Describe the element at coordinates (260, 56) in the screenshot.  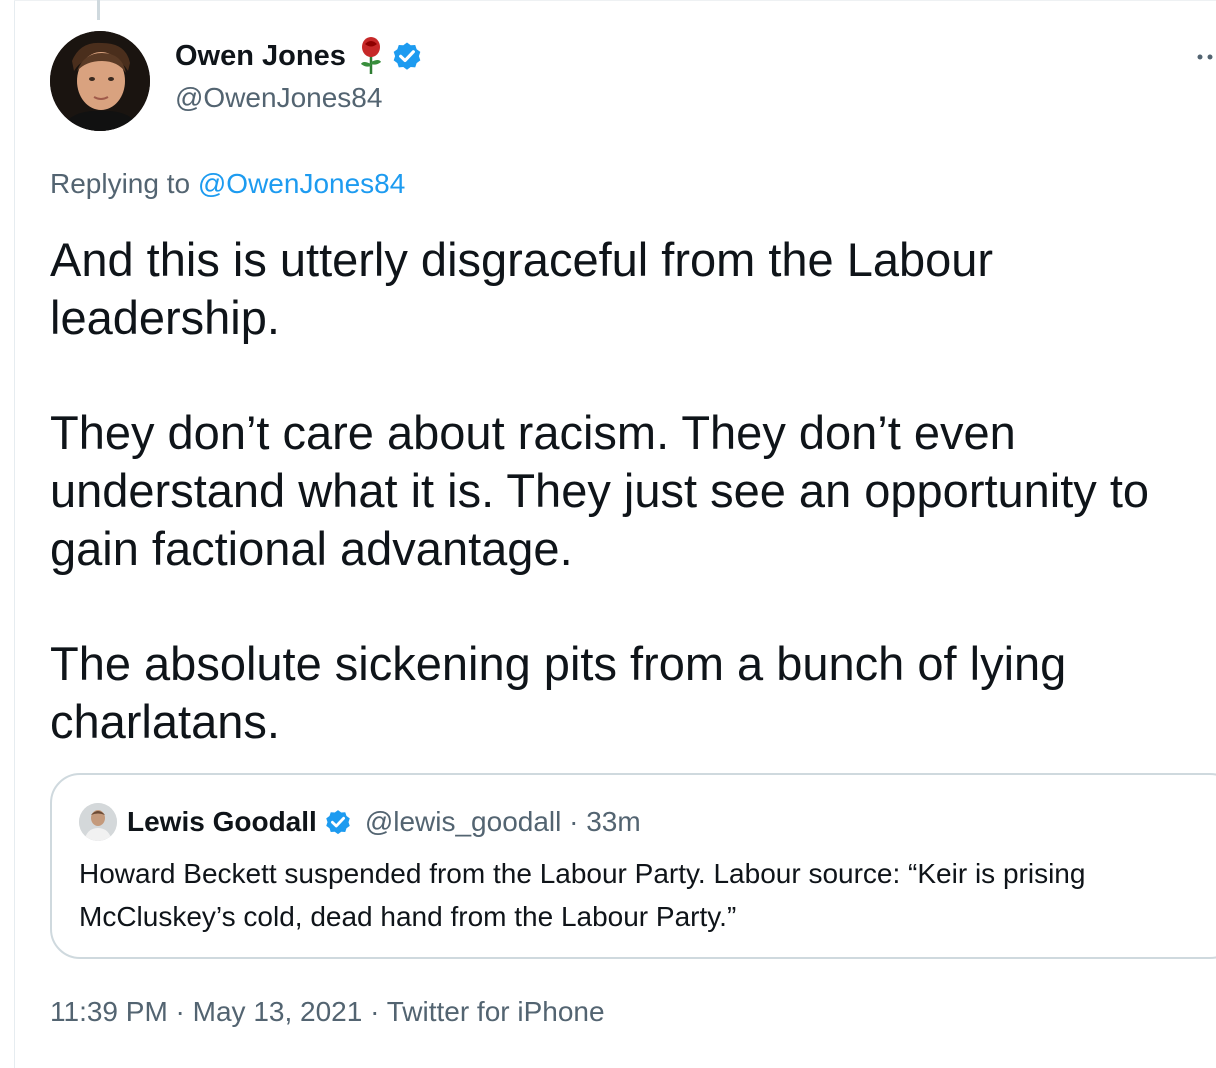
I see `author-display-name: Owen Jones` at that location.